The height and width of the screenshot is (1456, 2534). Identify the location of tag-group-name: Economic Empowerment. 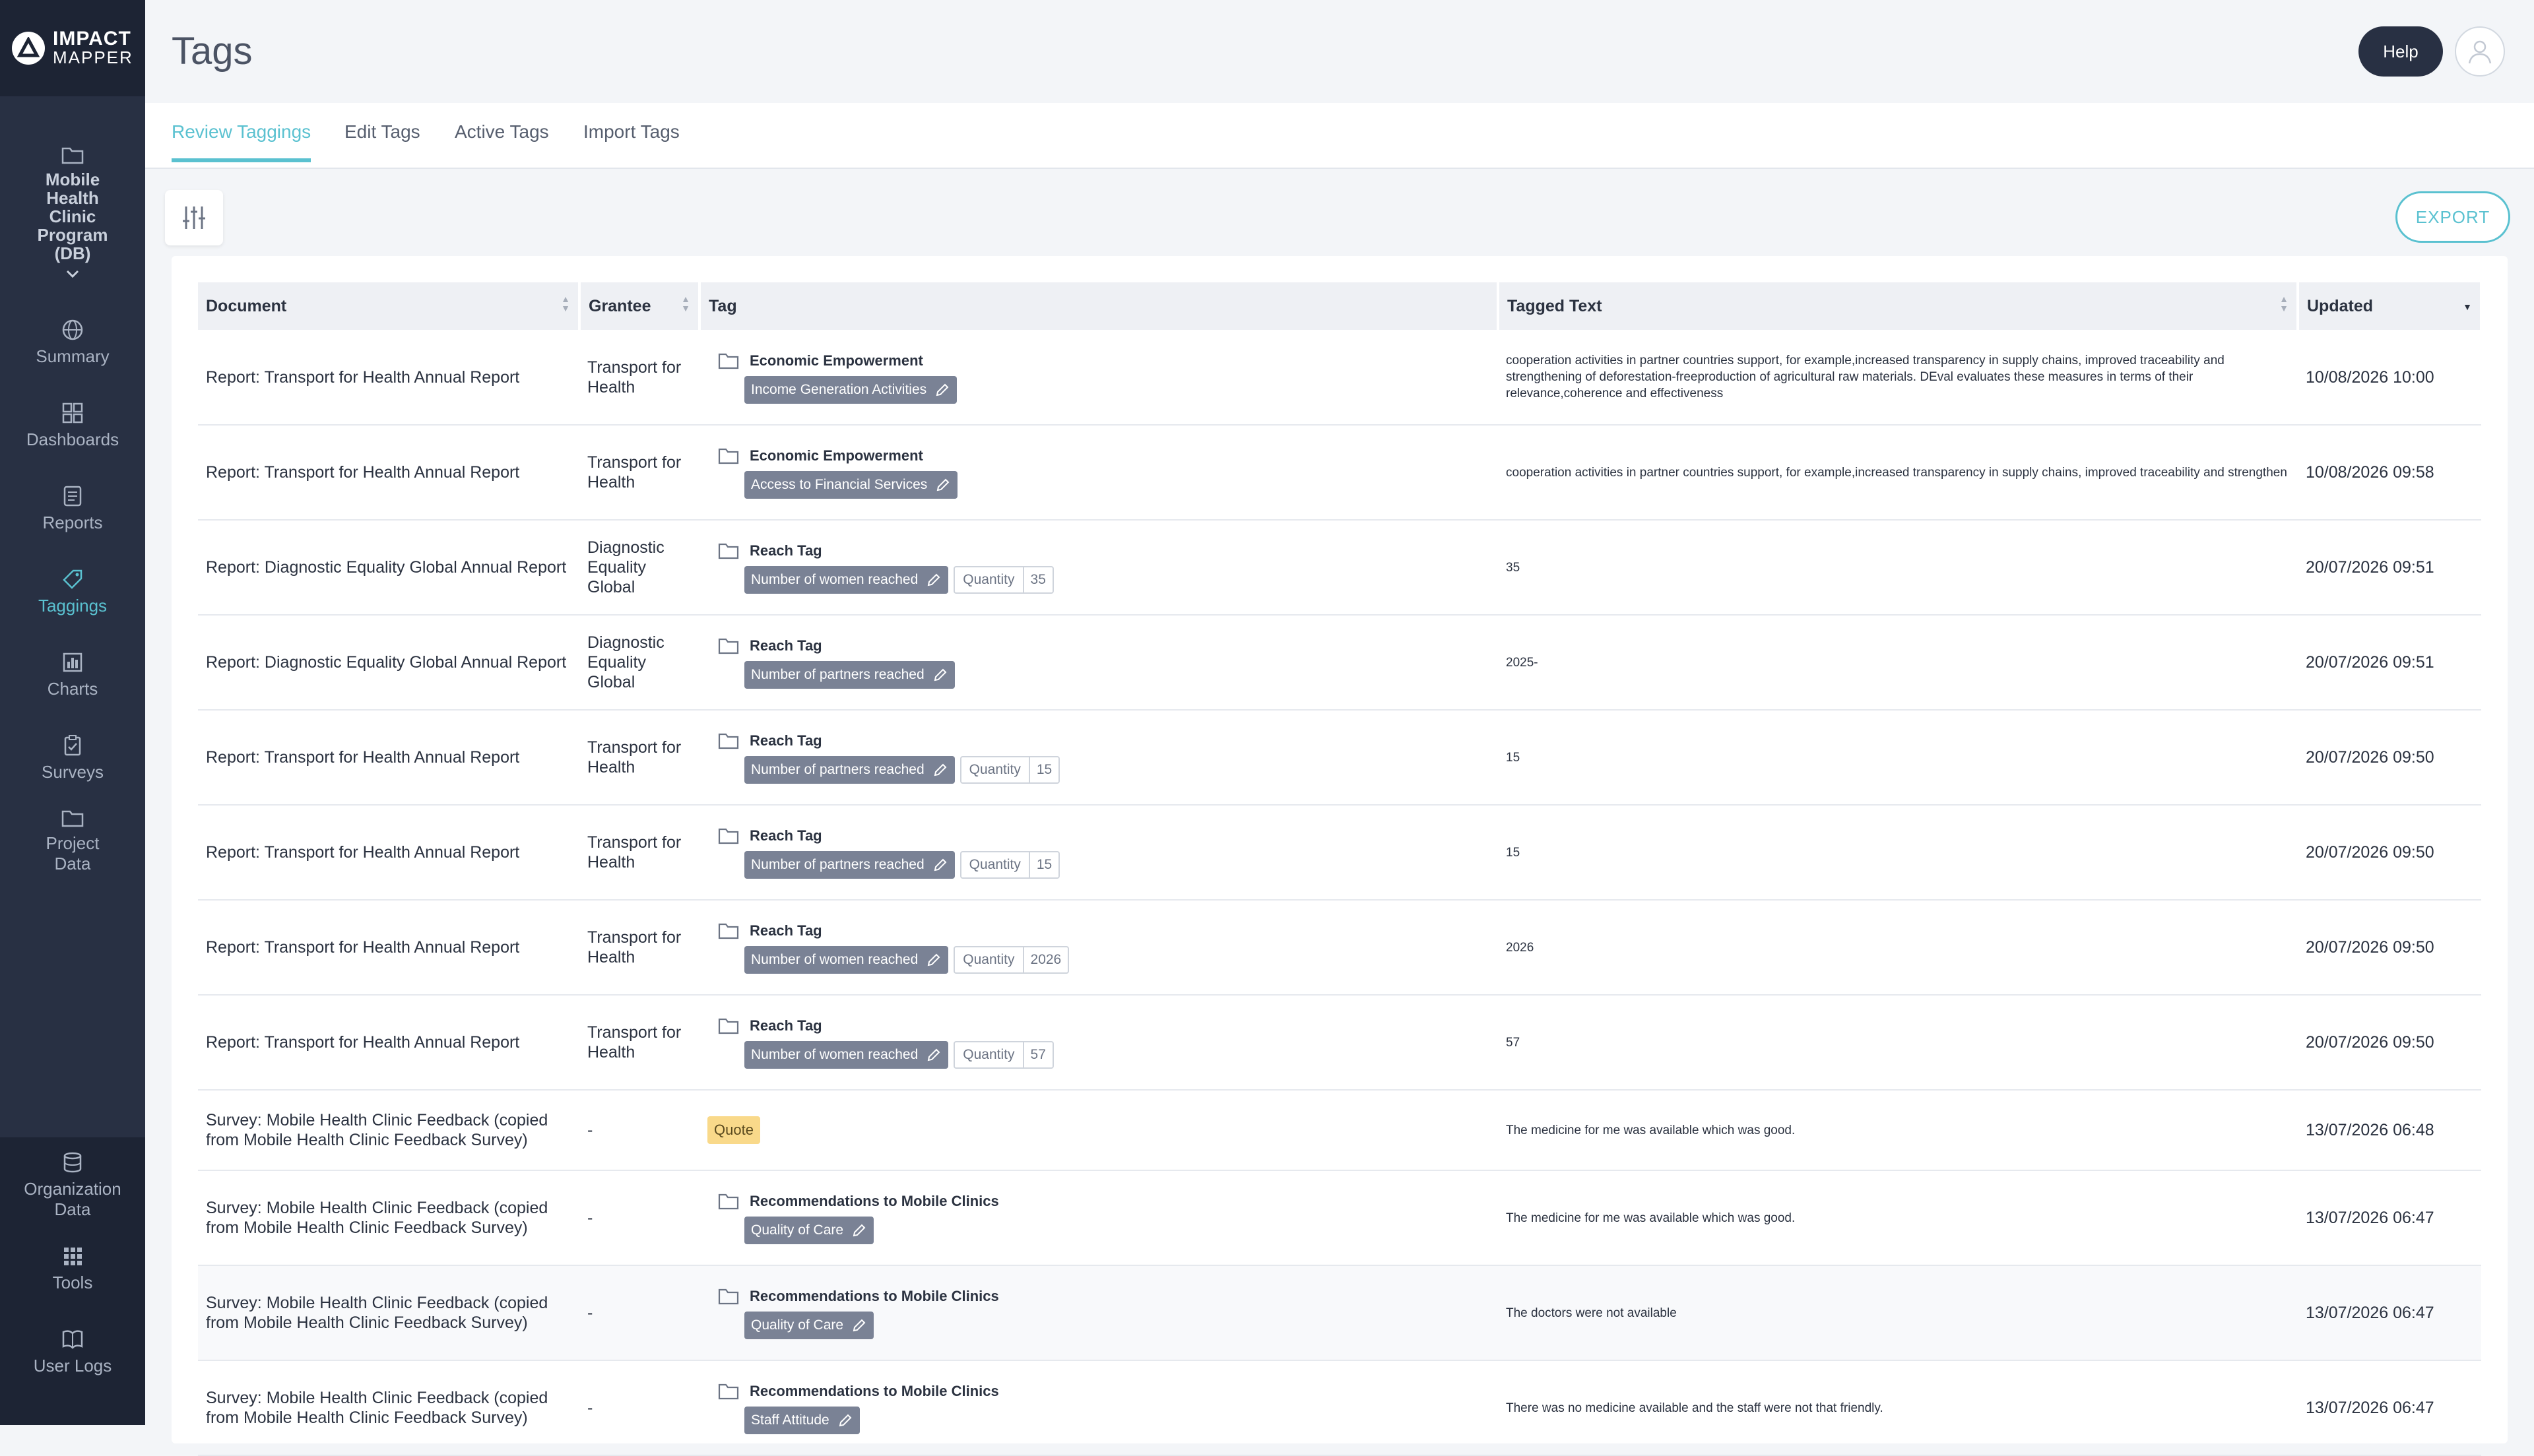
(836, 455).